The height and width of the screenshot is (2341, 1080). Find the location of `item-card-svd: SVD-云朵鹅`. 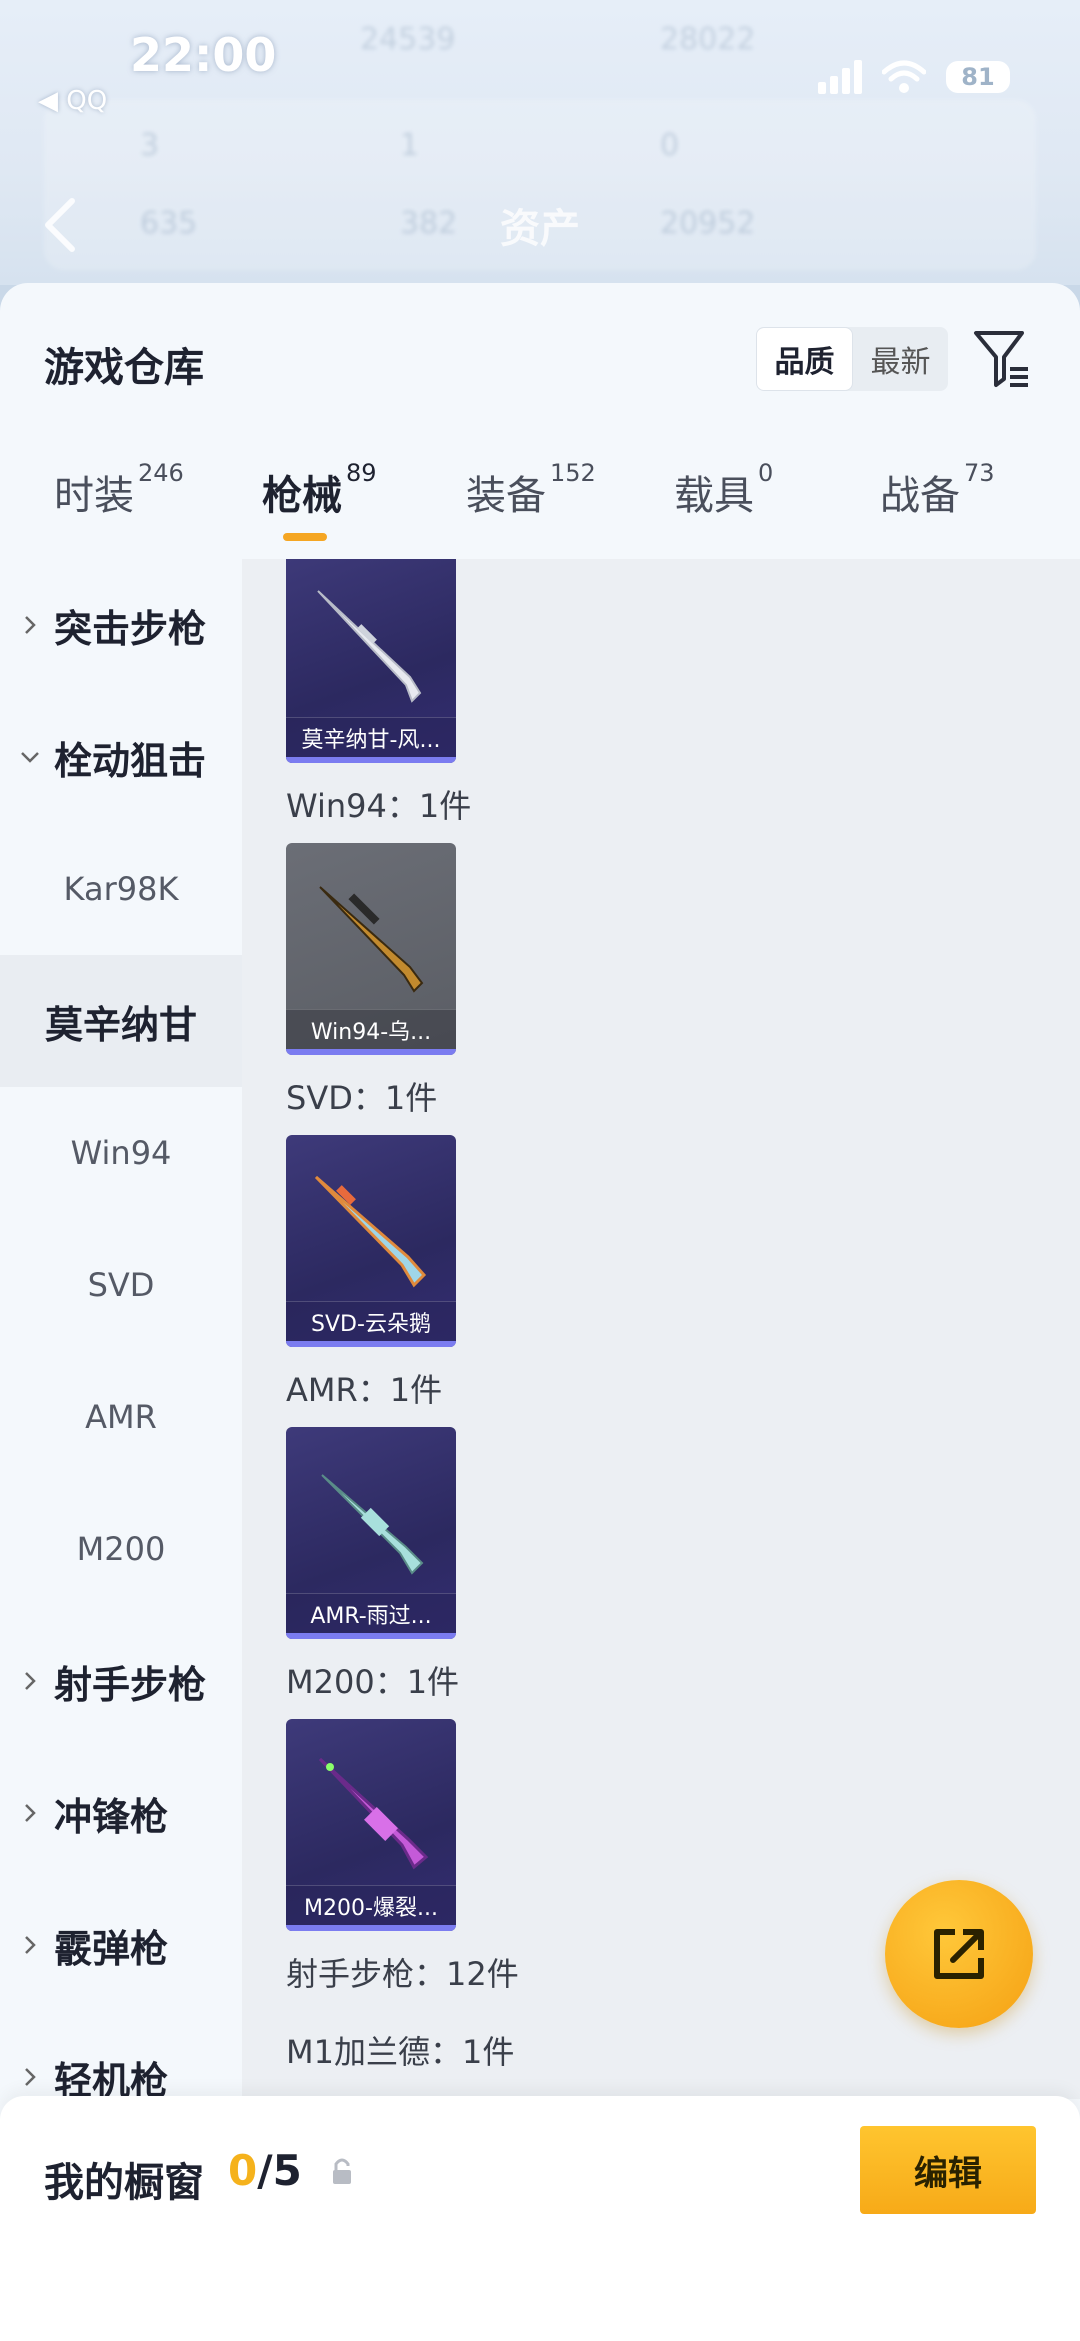

item-card-svd: SVD-云朵鹅 is located at coordinates (371, 1241).